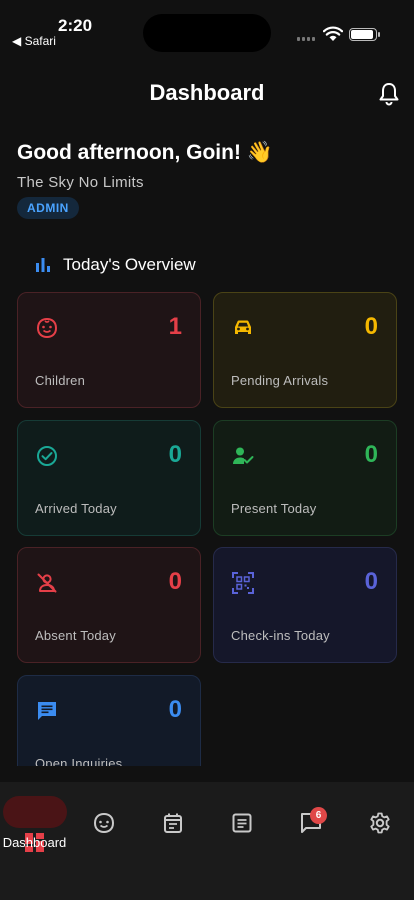 This screenshot has width=414, height=900. Describe the element at coordinates (280, 380) in the screenshot. I see `stat-label: Pending Arrivals` at that location.